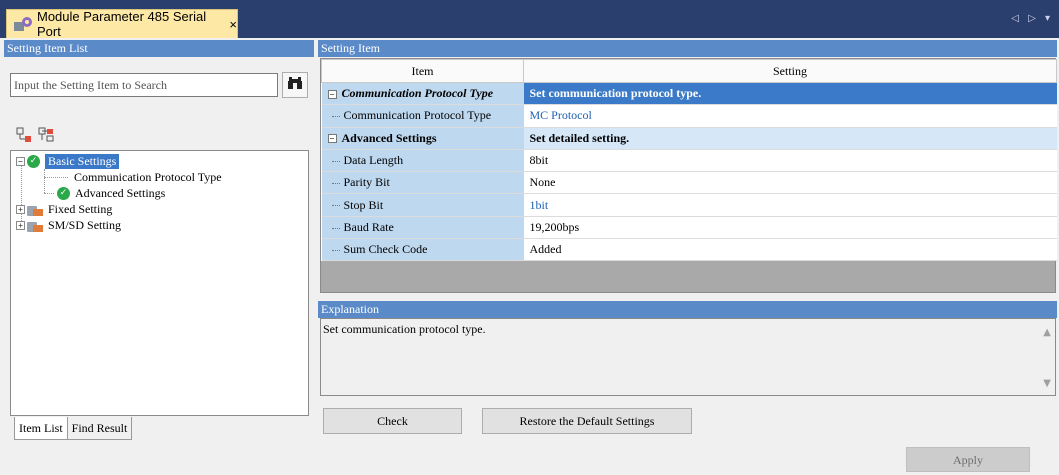 The height and width of the screenshot is (475, 1059). What do you see at coordinates (24, 135) in the screenshot?
I see `expand-all-icon` at bounding box center [24, 135].